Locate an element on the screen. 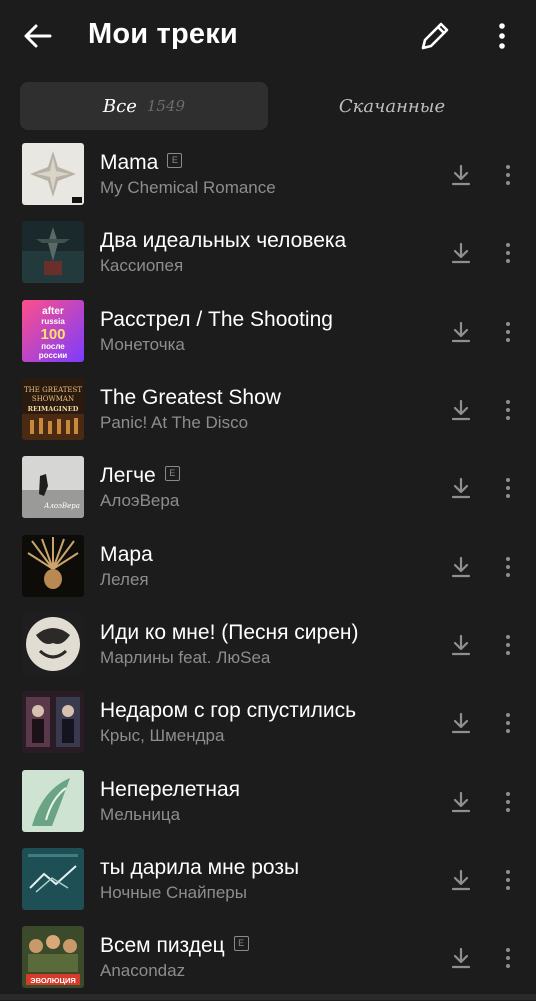 This screenshot has width=536, height=1001. track-title: Легче E is located at coordinates (140, 476).